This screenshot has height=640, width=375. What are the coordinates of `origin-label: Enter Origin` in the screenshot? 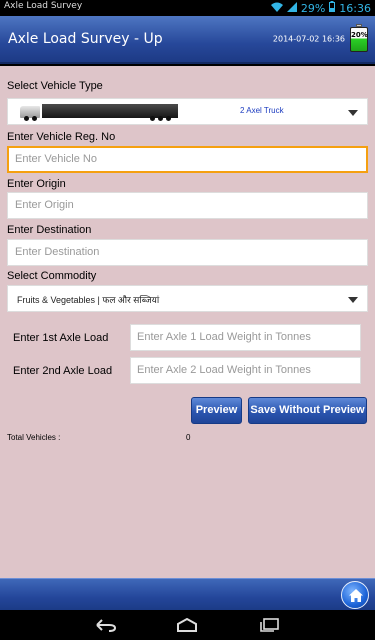 It's located at (36, 184).